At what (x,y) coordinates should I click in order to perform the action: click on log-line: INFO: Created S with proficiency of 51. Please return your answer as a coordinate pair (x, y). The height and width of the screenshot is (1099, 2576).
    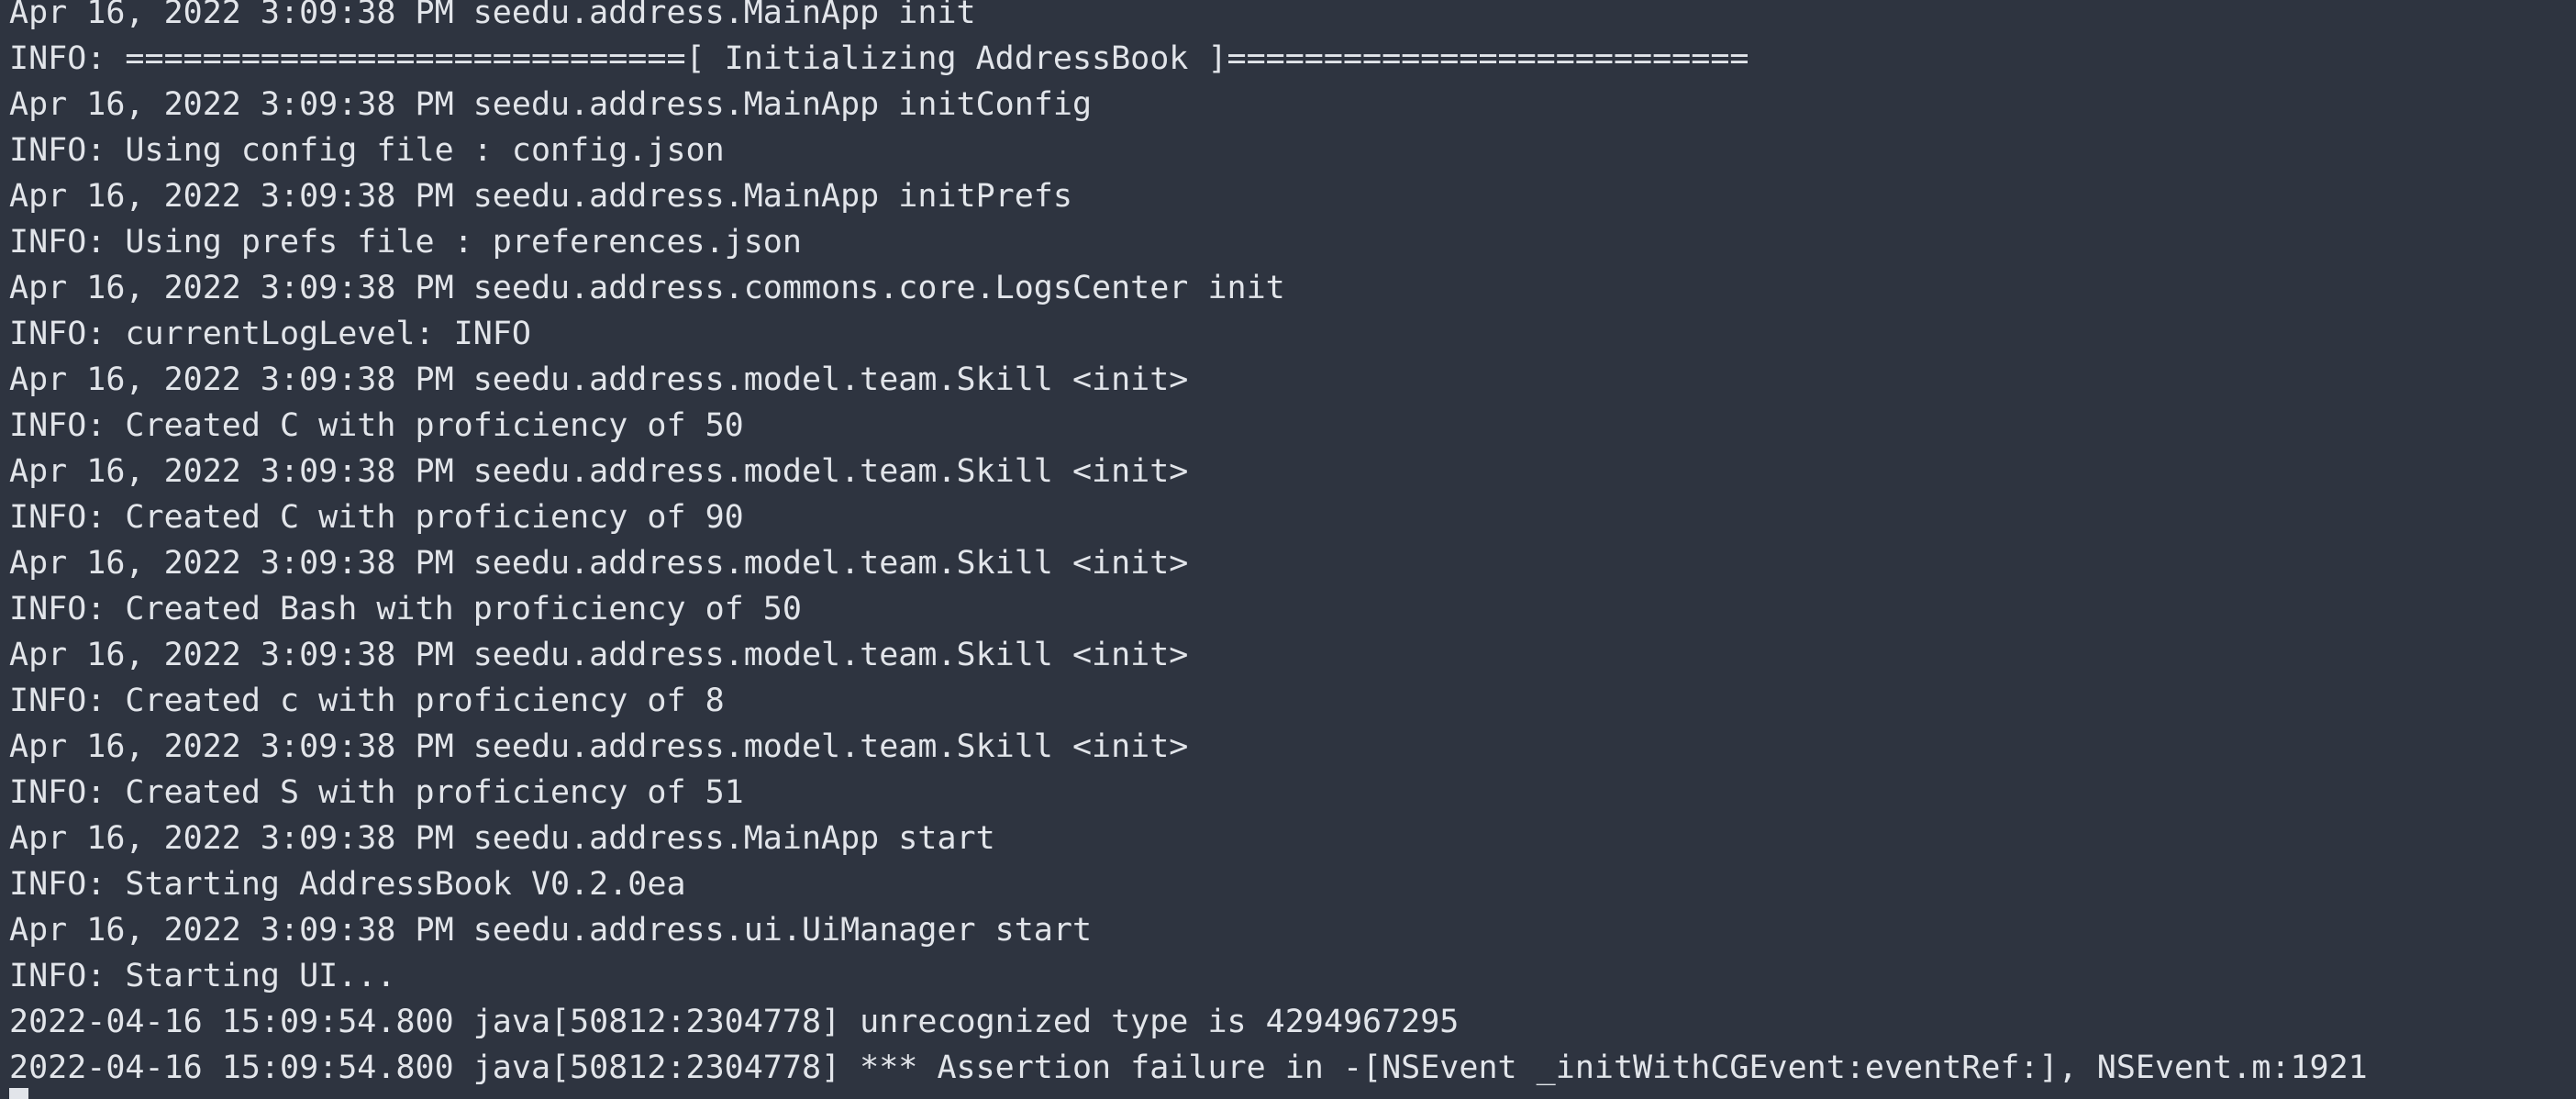
    Looking at the image, I should click on (376, 792).